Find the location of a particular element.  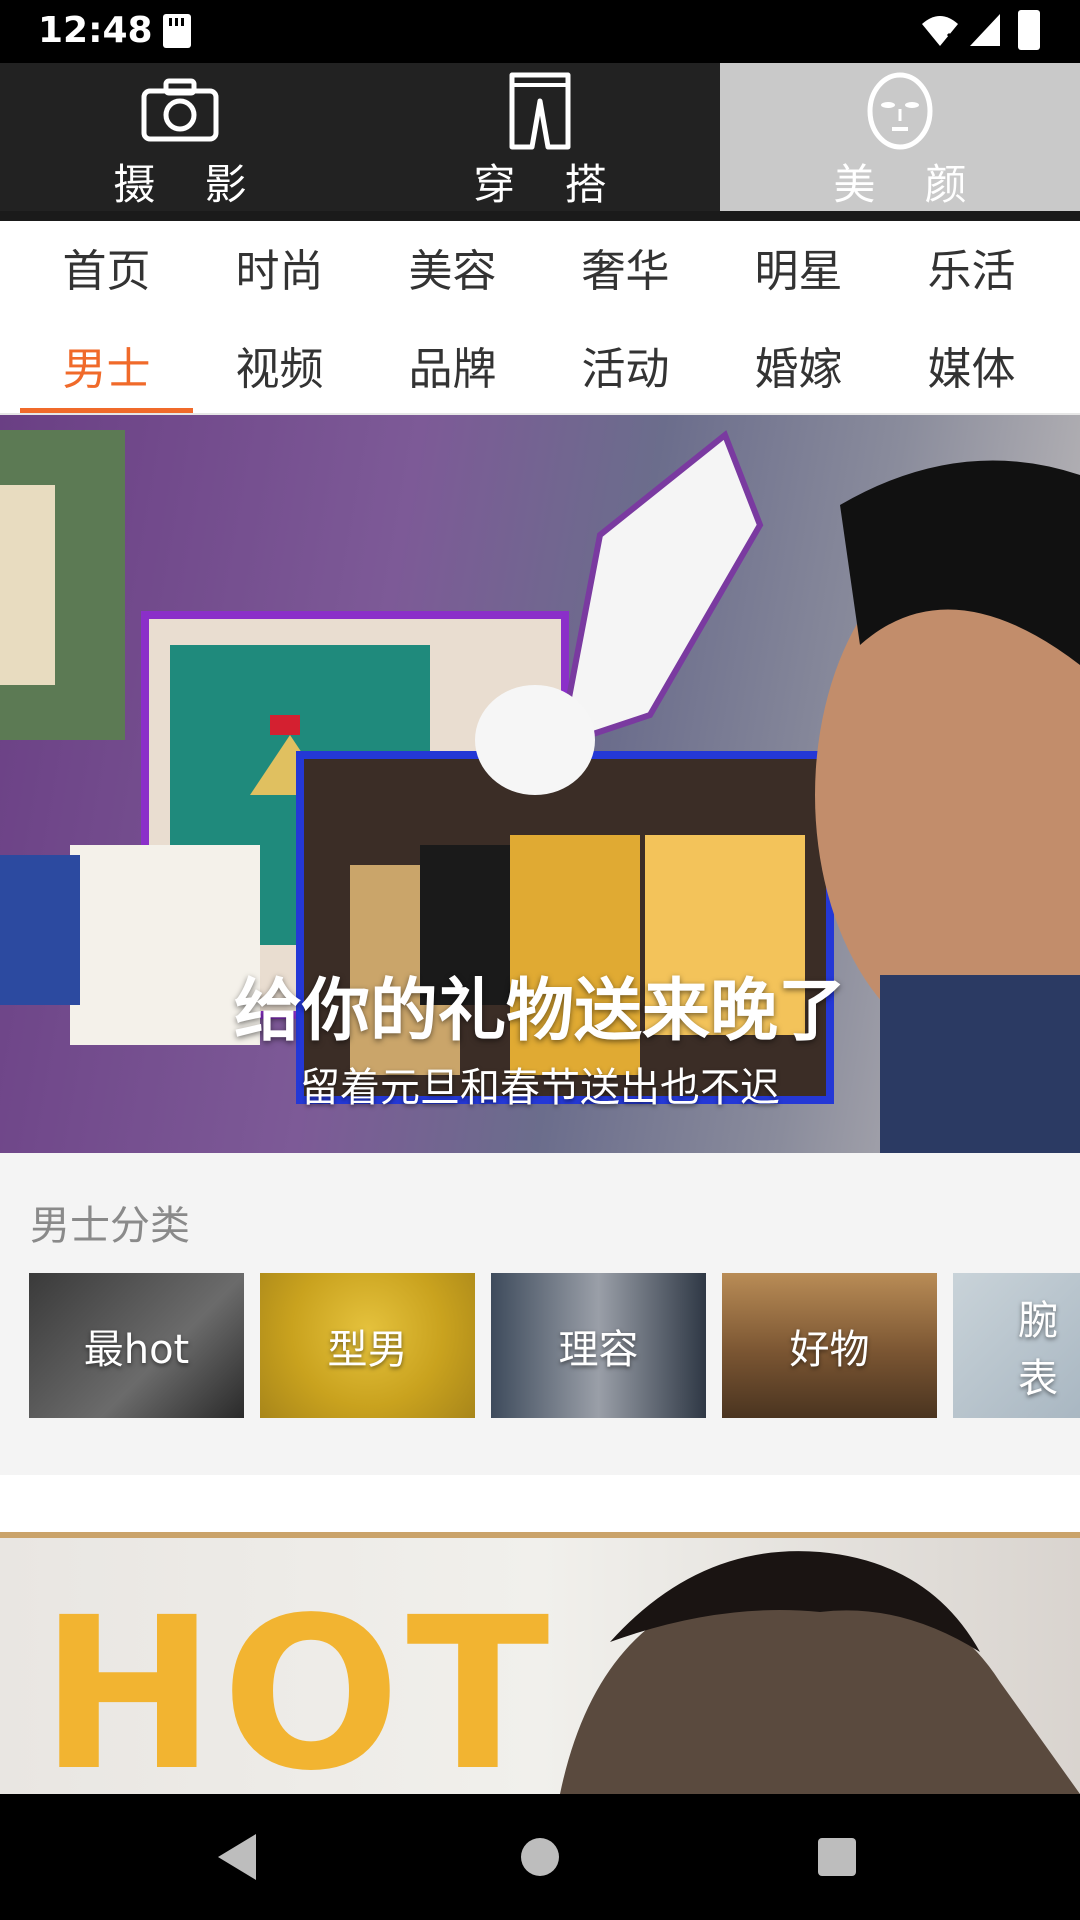

category-card-hot: 最hot is located at coordinates (136, 1345).